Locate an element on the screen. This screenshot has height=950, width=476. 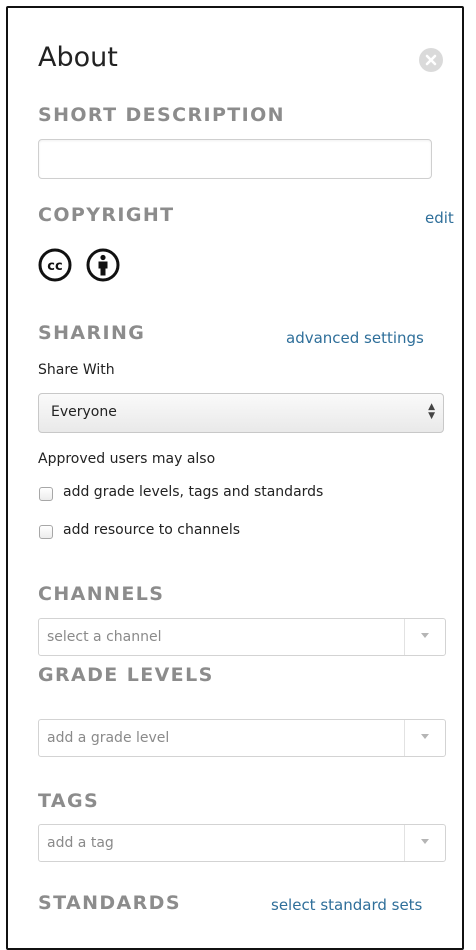
grade-levels-heading: GRADE LEVELS is located at coordinates (126, 675).